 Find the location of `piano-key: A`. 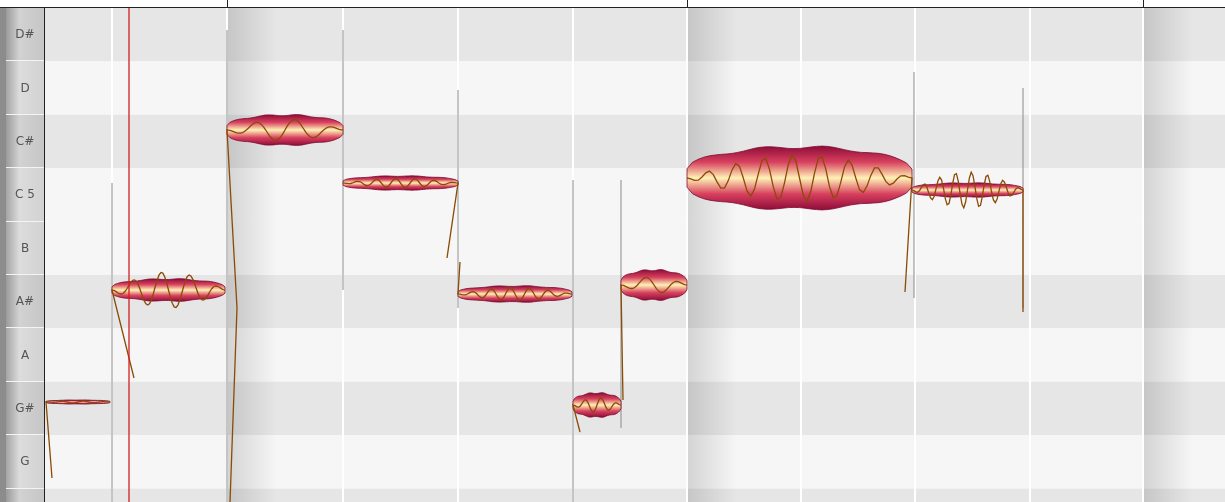

piano-key: A is located at coordinates (25, 355).